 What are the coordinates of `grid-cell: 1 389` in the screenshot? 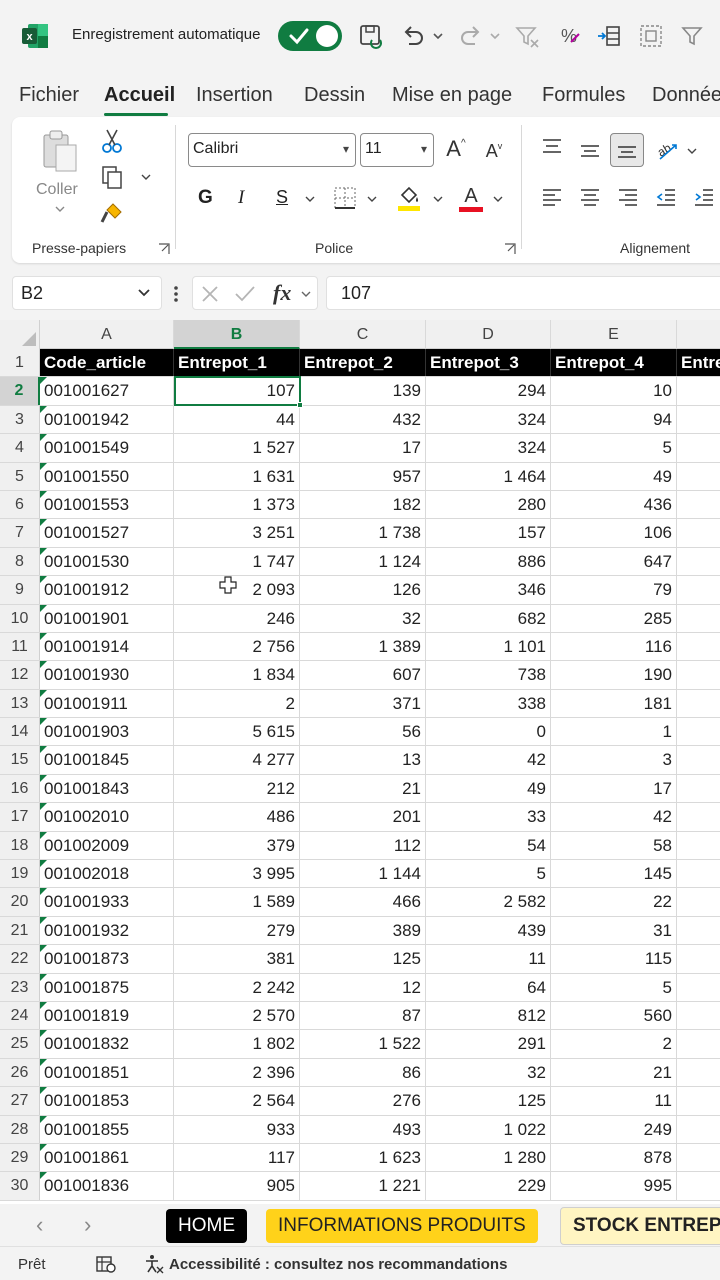 It's located at (363, 646).